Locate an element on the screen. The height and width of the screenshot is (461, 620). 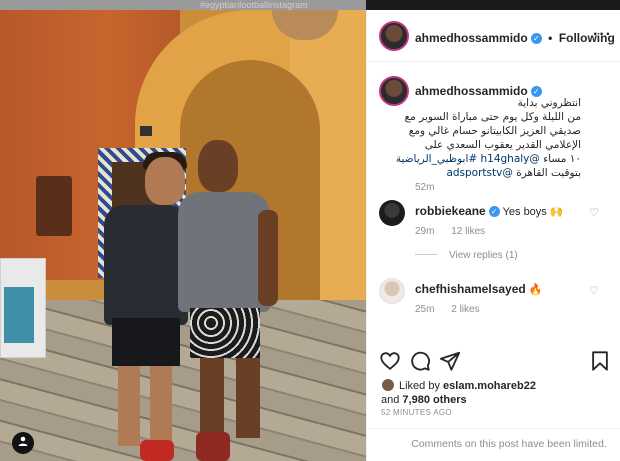
caption-mention-link: @h14ghaly #ابوظبي_الرياضية is located at coordinates (468, 159).